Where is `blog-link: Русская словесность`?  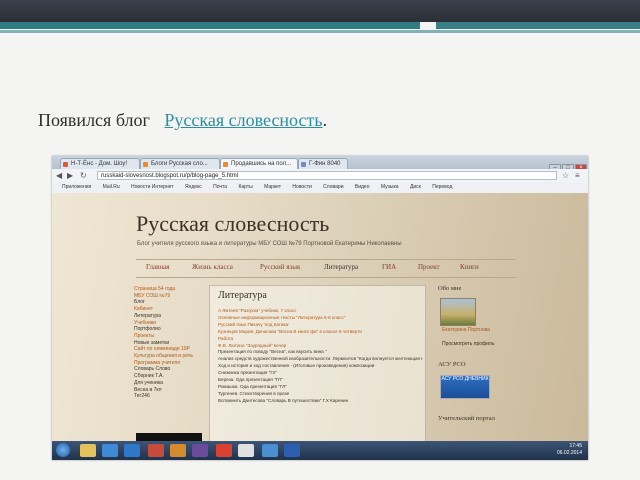
blog-link: Русская словесность is located at coordinates (243, 120).